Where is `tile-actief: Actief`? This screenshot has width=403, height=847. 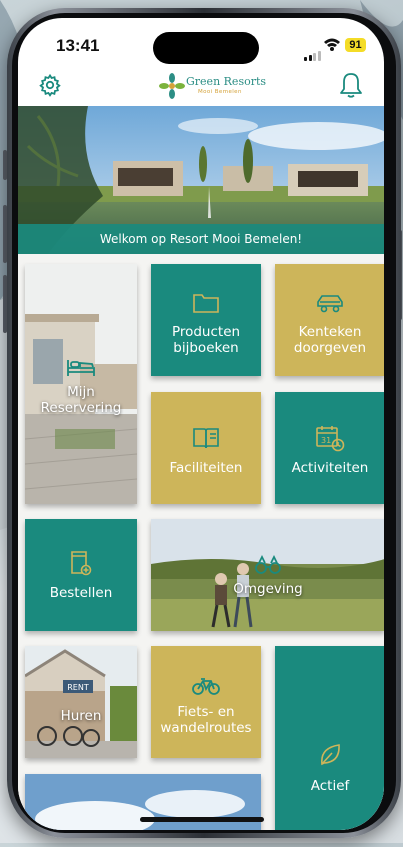
tile-actief: Actief is located at coordinates (329, 738).